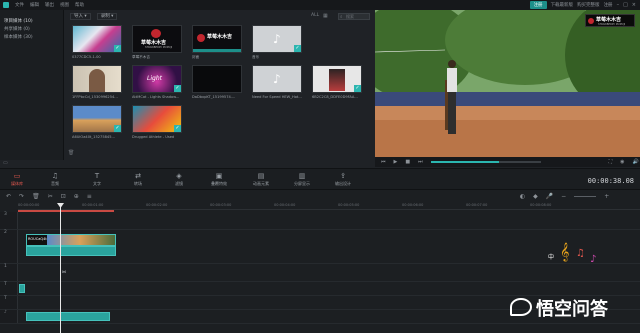 This screenshot has height=333, width=640. What do you see at coordinates (97, 179) in the screenshot?
I see `tab-text: T 文字` at bounding box center [97, 179].